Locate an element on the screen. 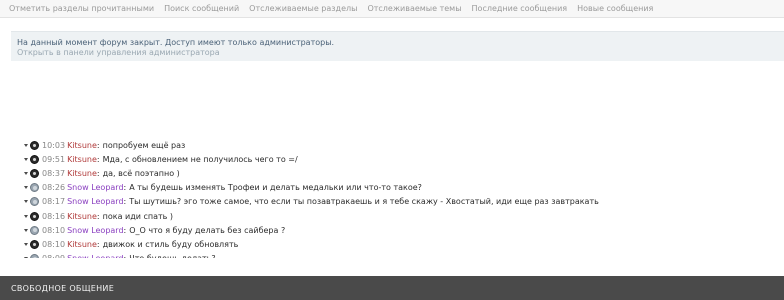 This screenshot has width=784, height=300. category-title: СВОБОДНОЕ ОБЩЕНИЕ is located at coordinates (63, 288).